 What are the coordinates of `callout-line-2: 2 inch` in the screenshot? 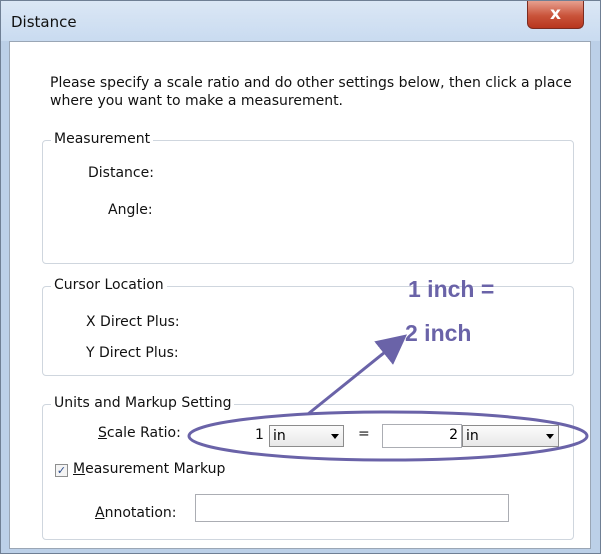 It's located at (438, 333).